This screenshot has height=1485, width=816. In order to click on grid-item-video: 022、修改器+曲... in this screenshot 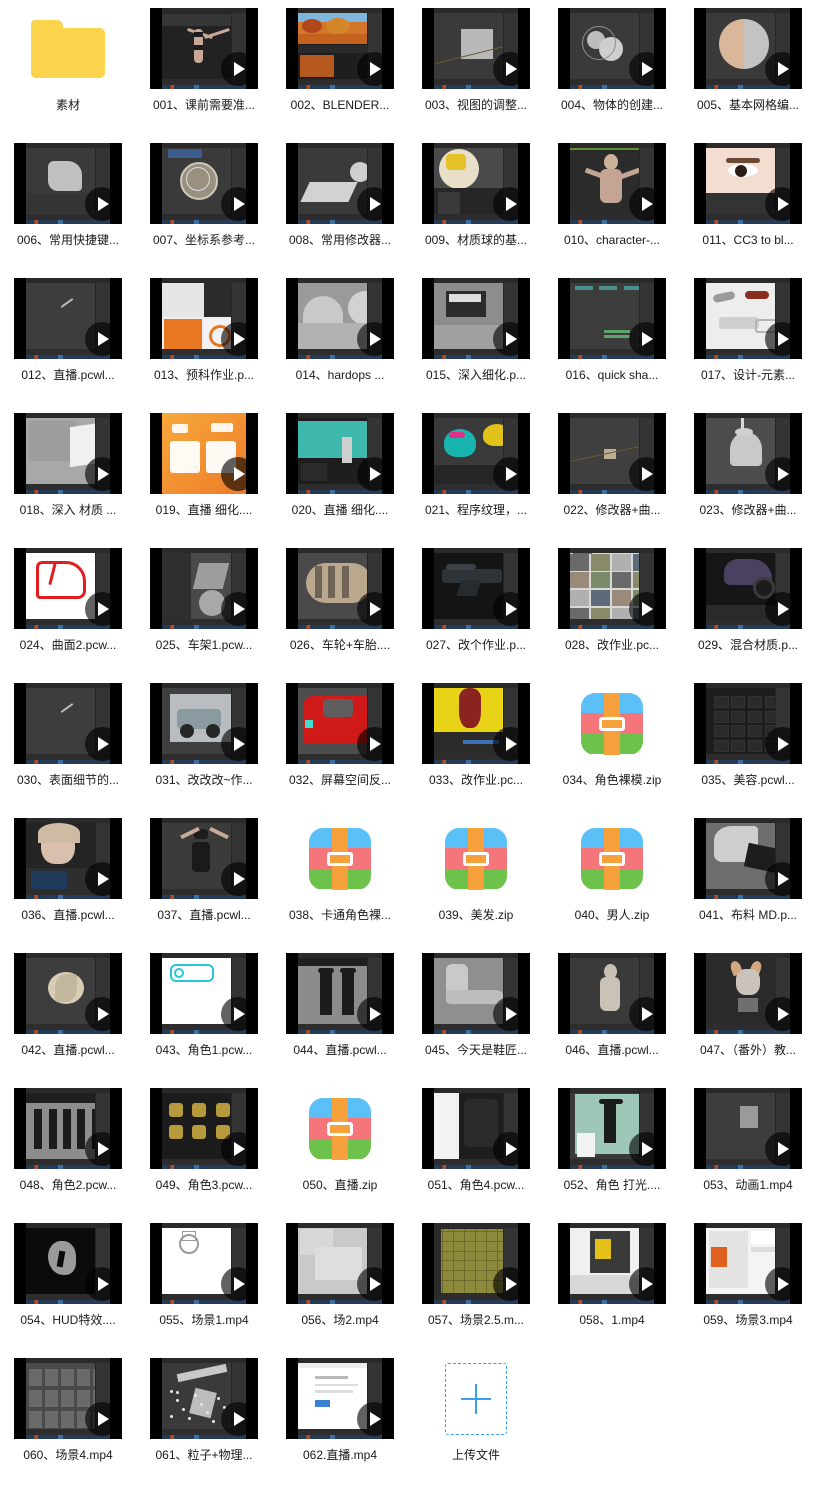, I will do `click(612, 472)`.